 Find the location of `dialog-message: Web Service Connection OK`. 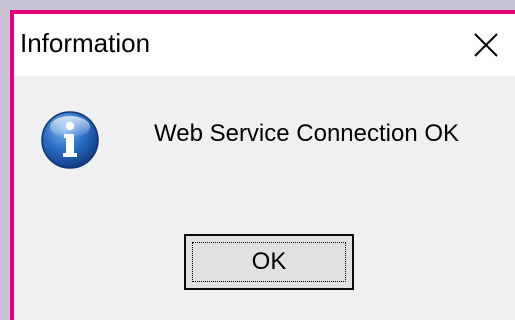

dialog-message: Web Service Connection OK is located at coordinates (307, 133).